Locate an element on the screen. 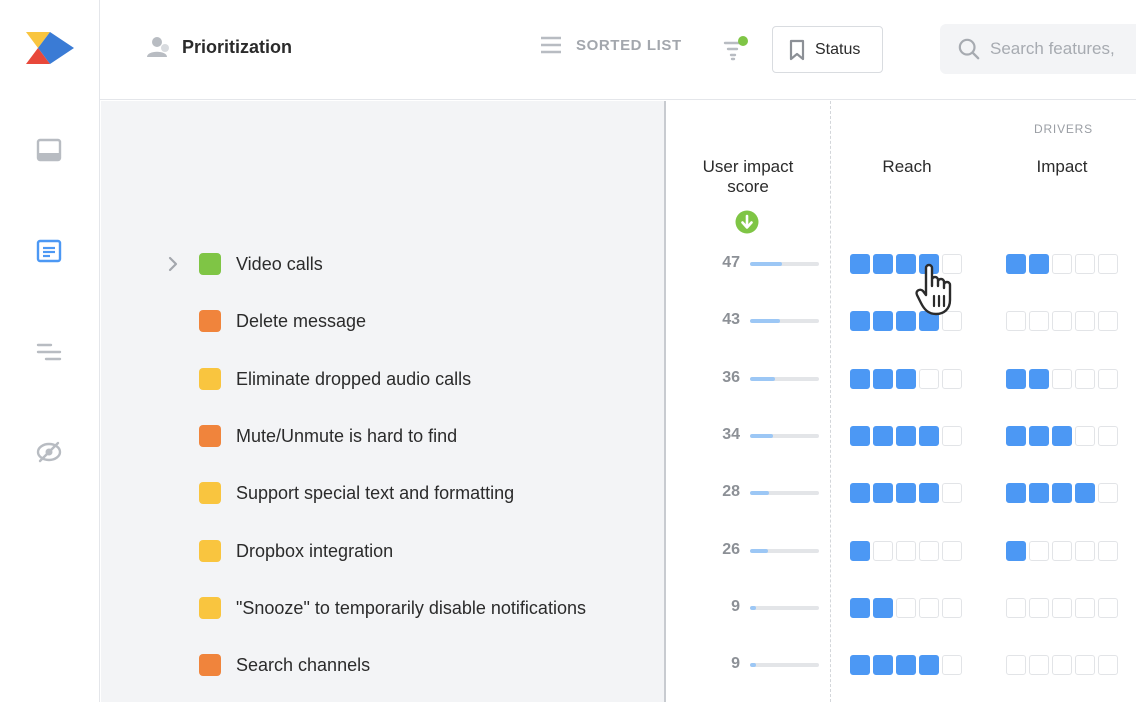 This screenshot has height=702, width=1136. search-input is located at coordinates (1063, 49).